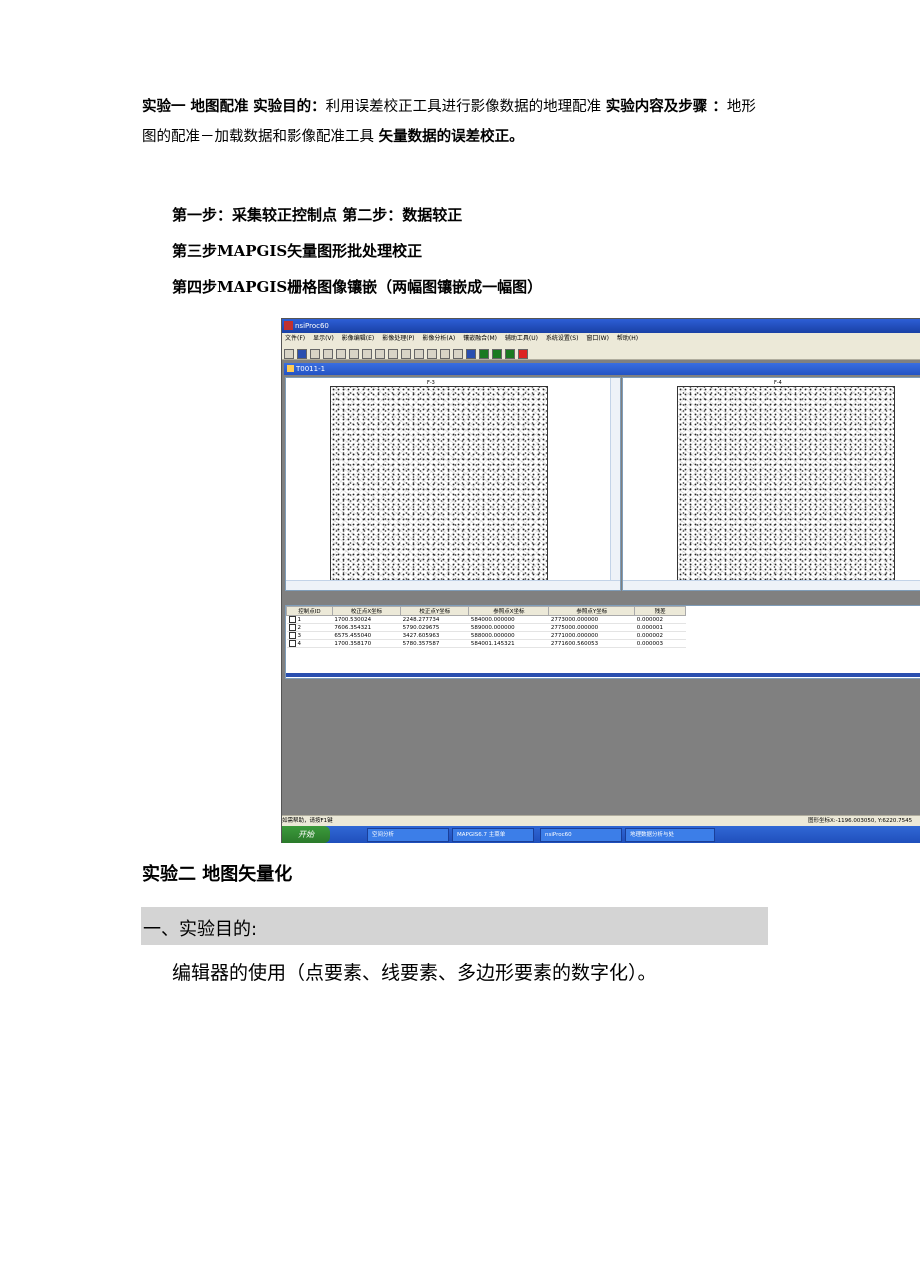 This screenshot has width=920, height=1276. Describe the element at coordinates (771, 484) in the screenshot. I see `right-map-pane: F-4` at that location.